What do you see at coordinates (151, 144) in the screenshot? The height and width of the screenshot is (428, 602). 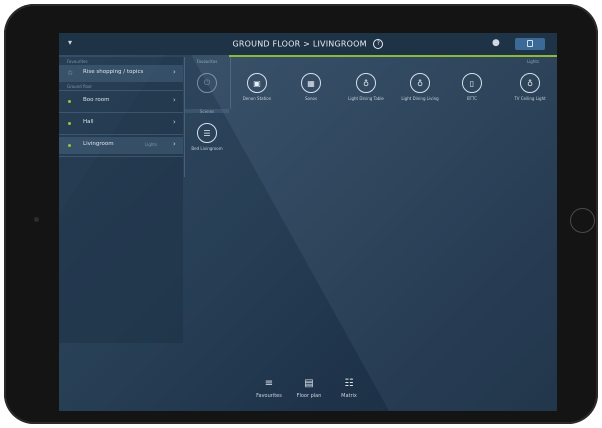 I see `sidebar-item-meta: Lights` at bounding box center [151, 144].